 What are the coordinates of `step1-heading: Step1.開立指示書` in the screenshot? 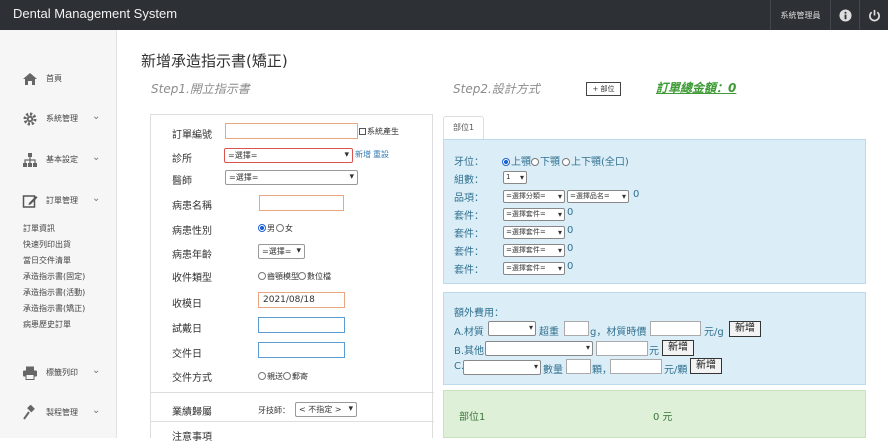 It's located at (200, 89).